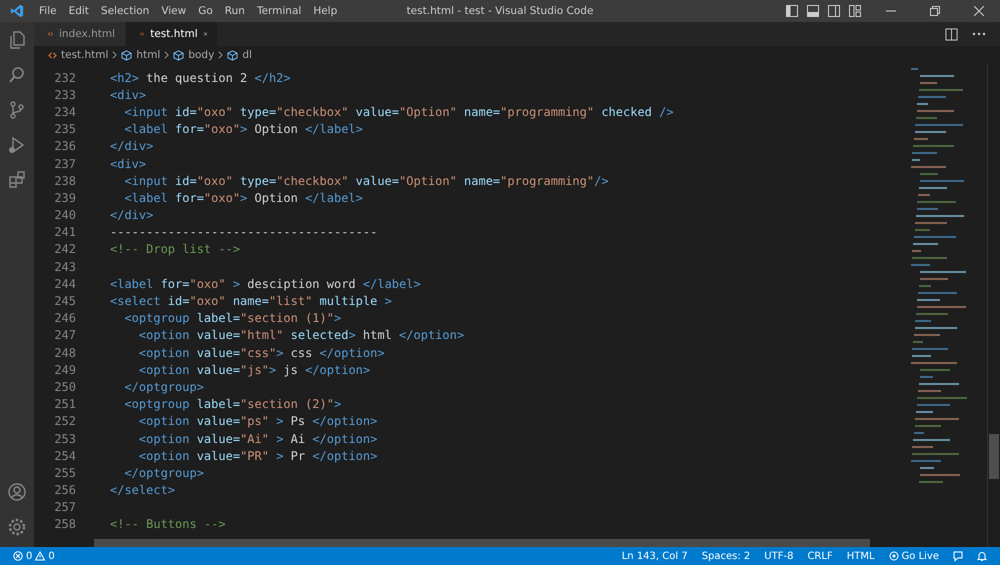 The width and height of the screenshot is (1000, 565). What do you see at coordinates (148, 55) in the screenshot?
I see `breadcrumb-item: html` at bounding box center [148, 55].